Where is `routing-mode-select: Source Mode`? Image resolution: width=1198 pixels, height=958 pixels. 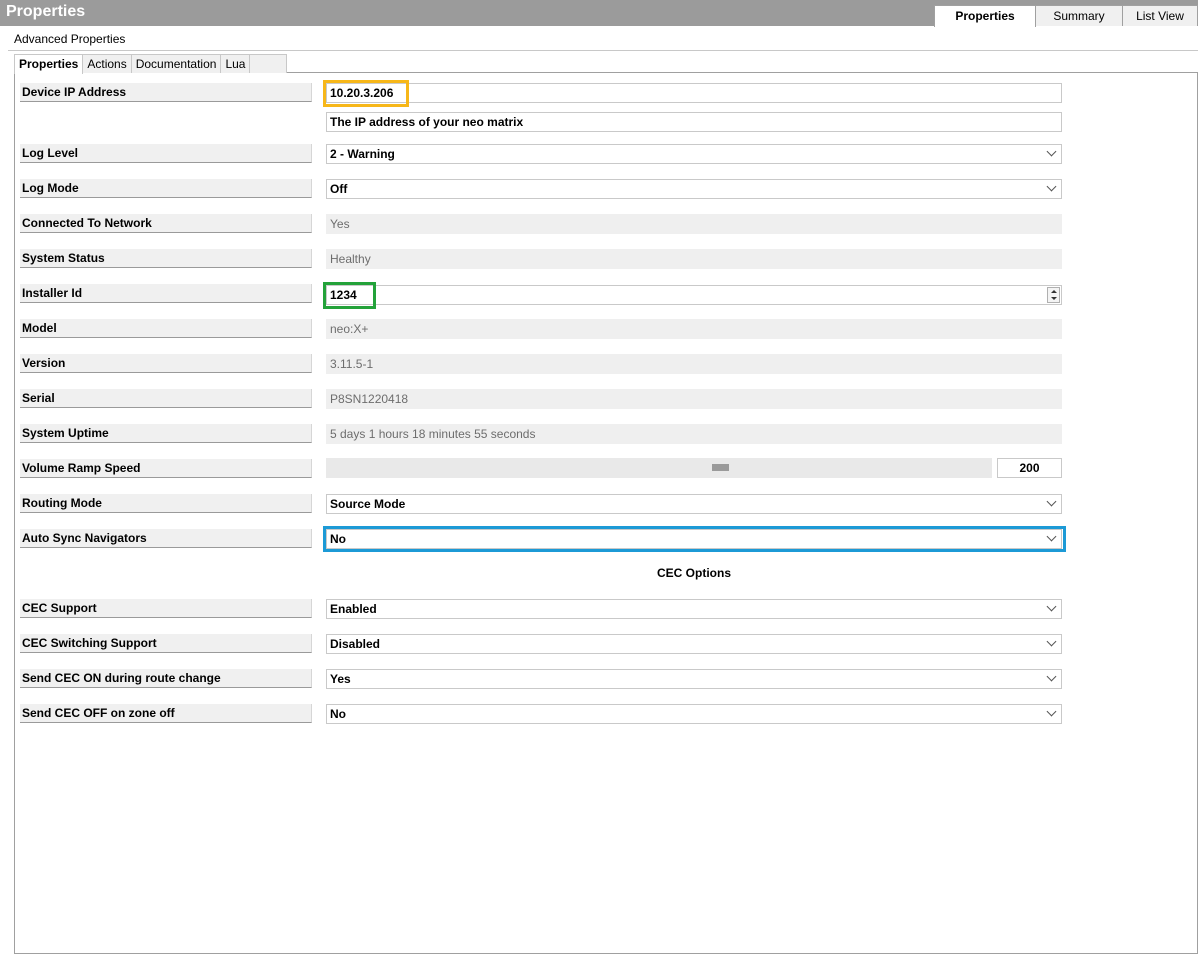
routing-mode-select: Source Mode is located at coordinates (694, 504).